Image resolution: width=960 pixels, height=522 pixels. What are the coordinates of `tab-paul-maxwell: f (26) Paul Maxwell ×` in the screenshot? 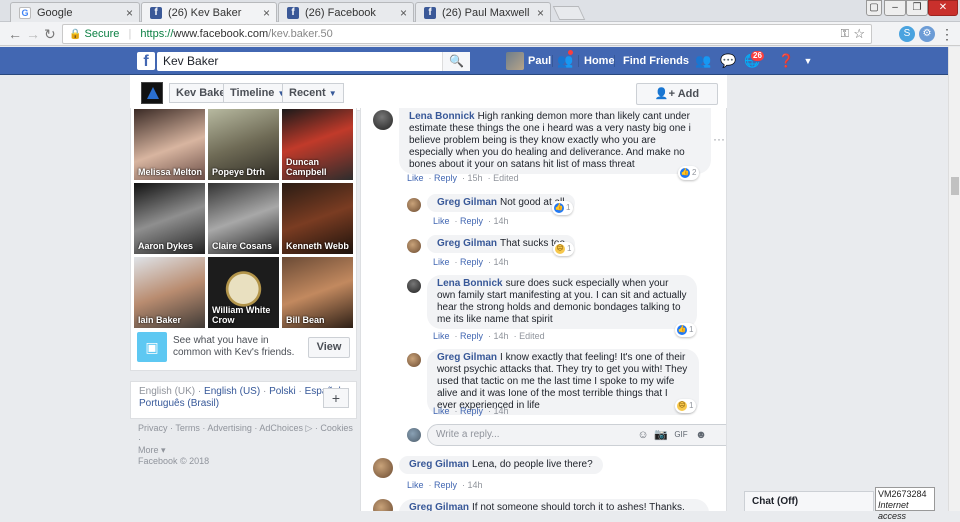 It's located at (483, 12).